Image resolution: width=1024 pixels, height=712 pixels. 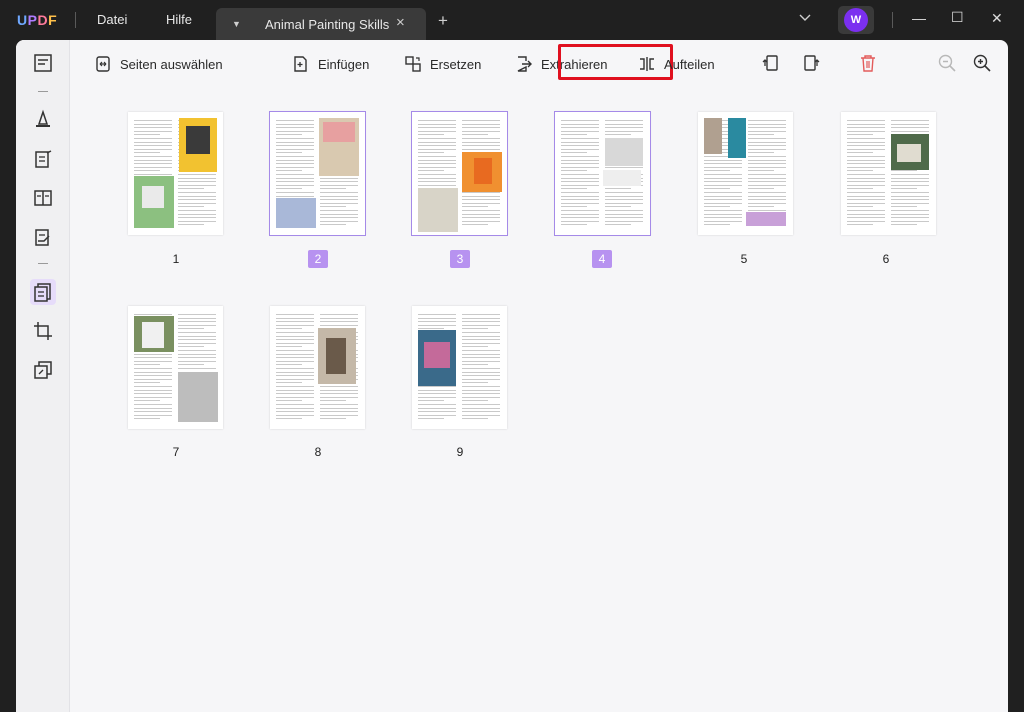 What do you see at coordinates (176, 452) in the screenshot?
I see `page-number-label: 7` at bounding box center [176, 452].